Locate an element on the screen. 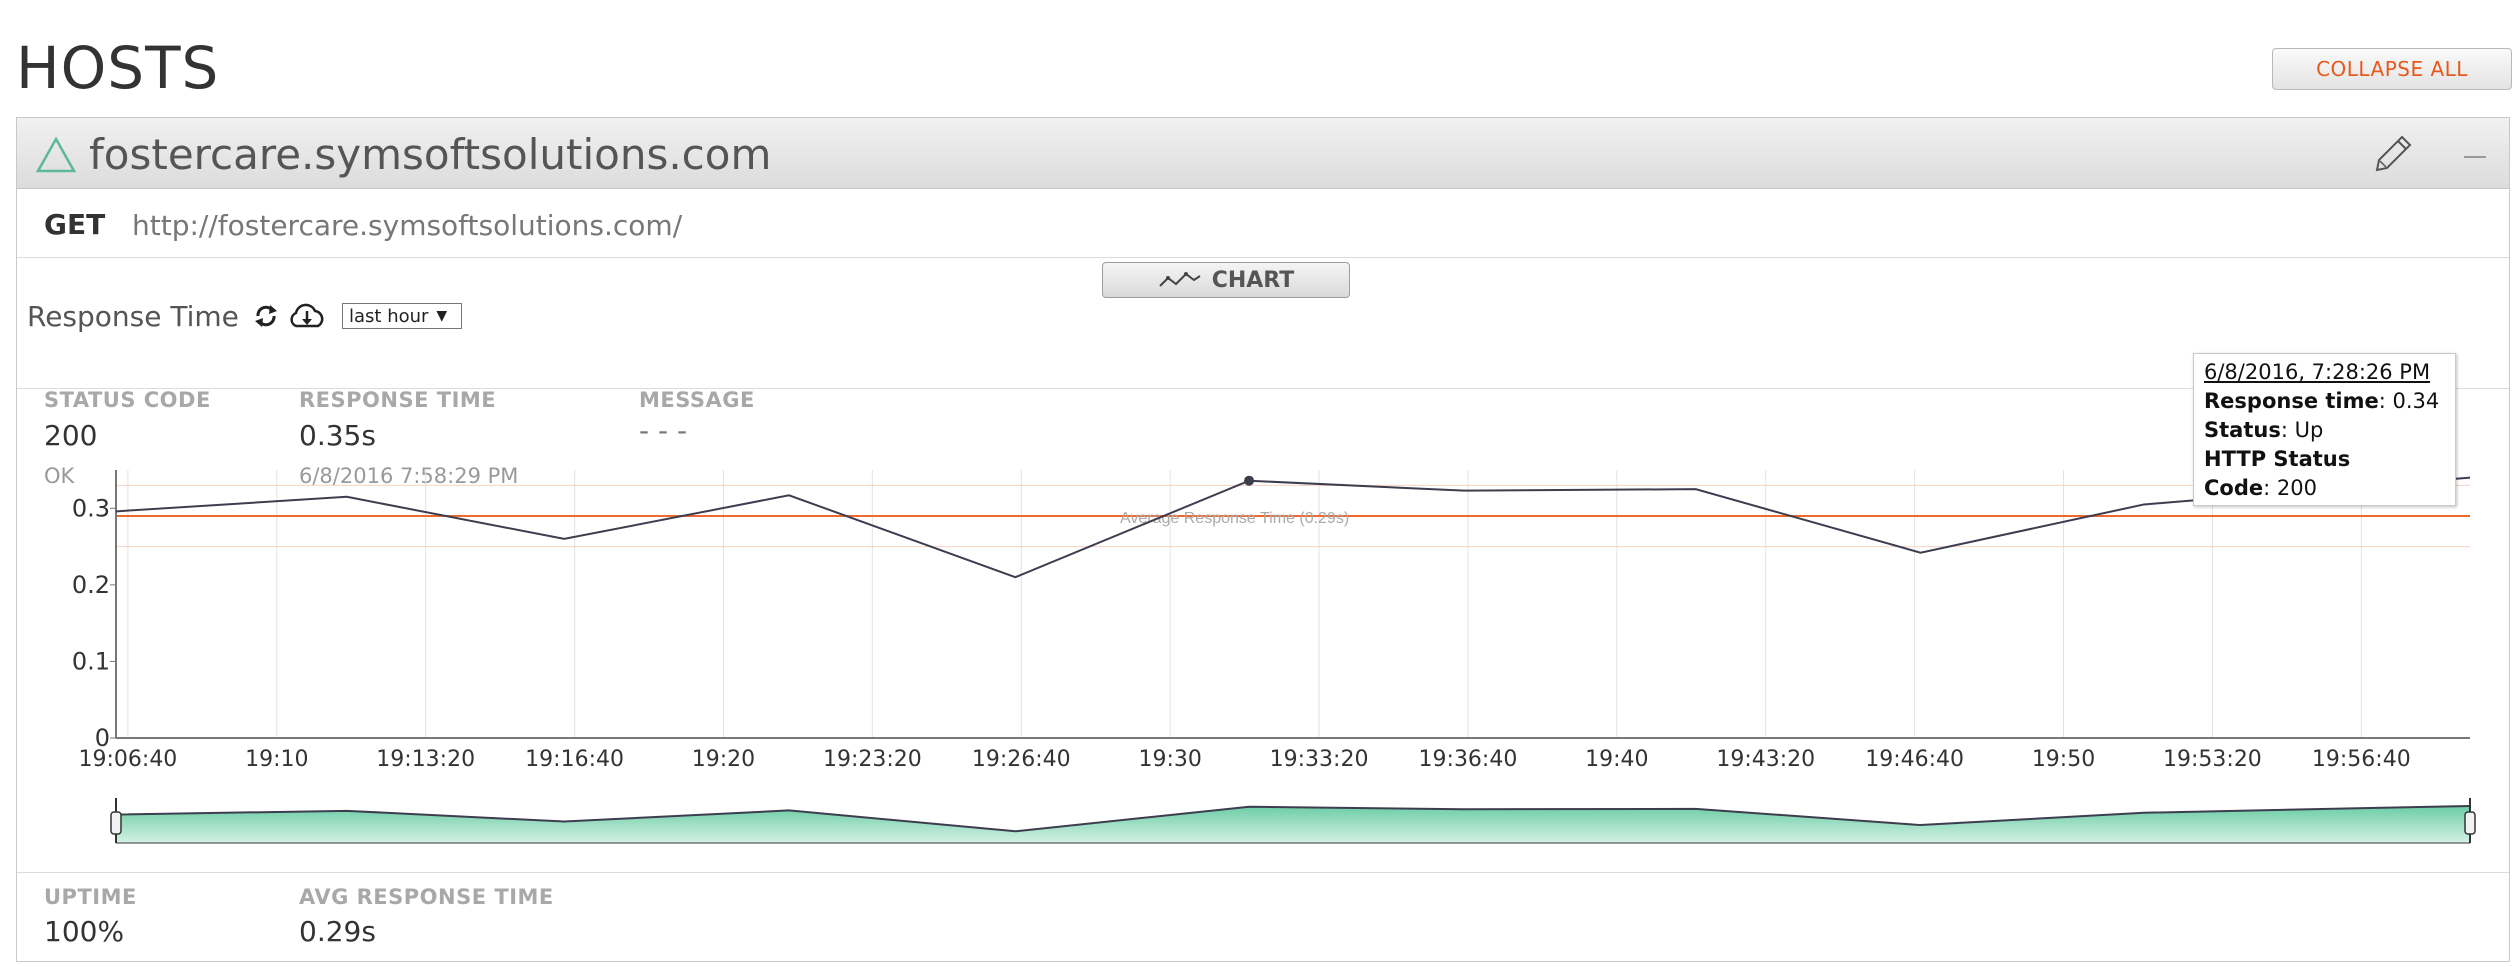 This screenshot has width=2513, height=967. x-tick-label: 19:23:20 is located at coordinates (872, 759).